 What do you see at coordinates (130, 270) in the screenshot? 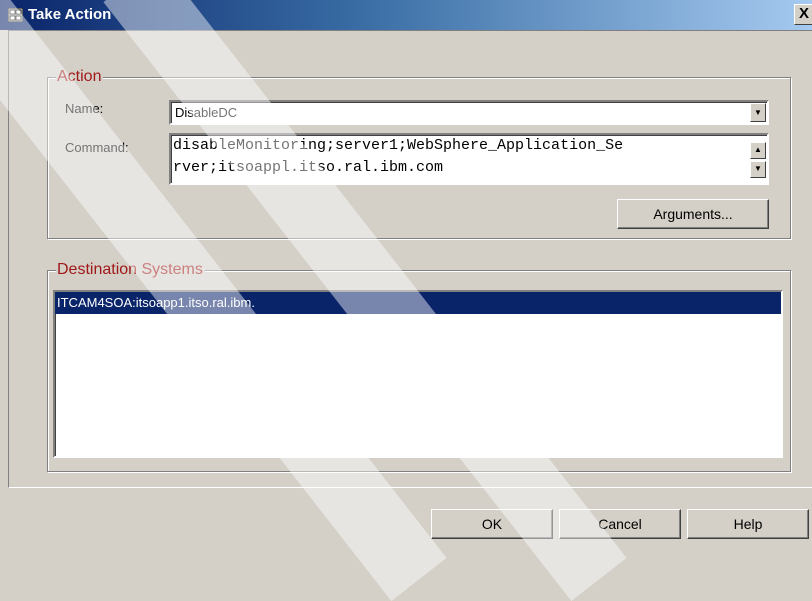
I see `destination-legend: Destination Systems` at bounding box center [130, 270].